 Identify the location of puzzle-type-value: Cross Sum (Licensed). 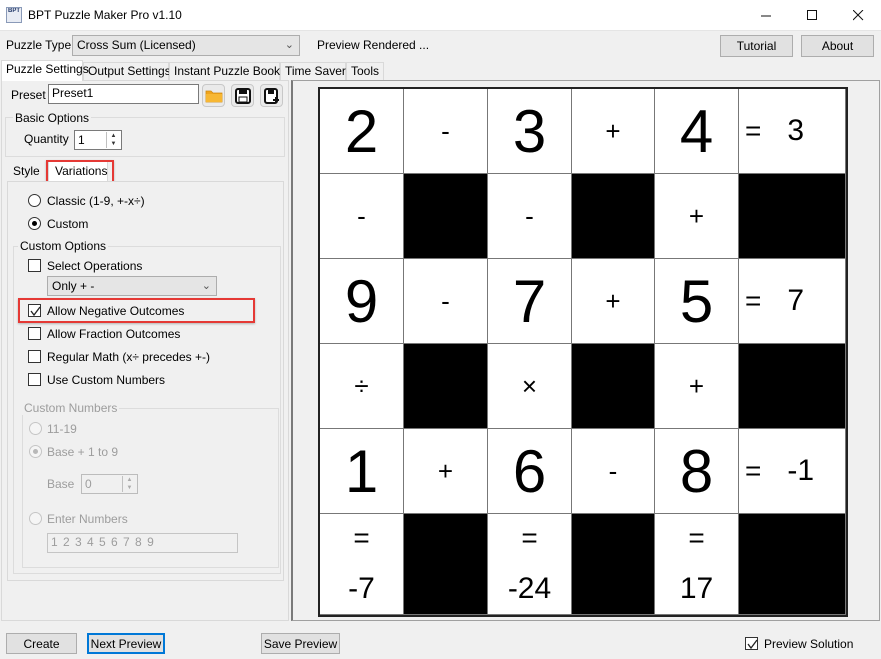
(136, 45).